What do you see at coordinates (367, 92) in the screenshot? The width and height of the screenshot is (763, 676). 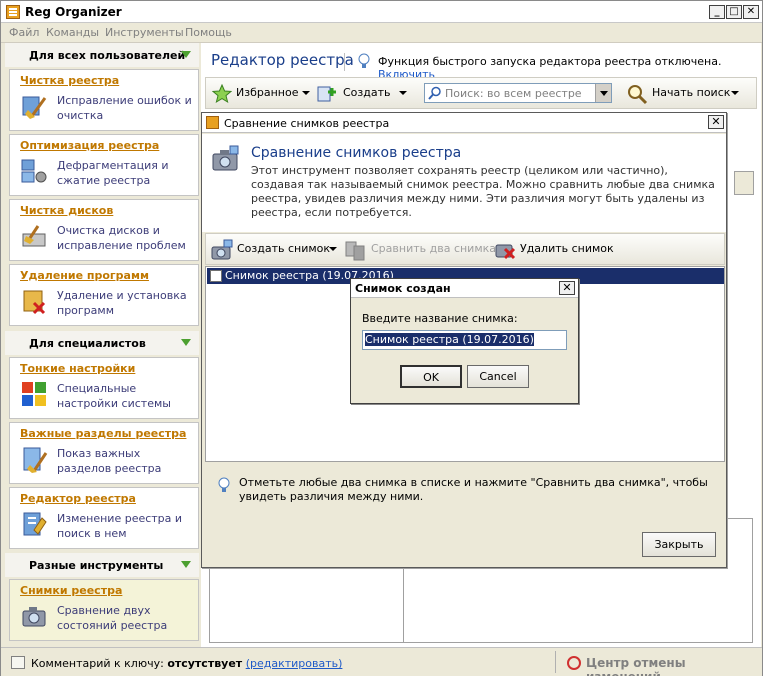 I see `create-button: Создать` at bounding box center [367, 92].